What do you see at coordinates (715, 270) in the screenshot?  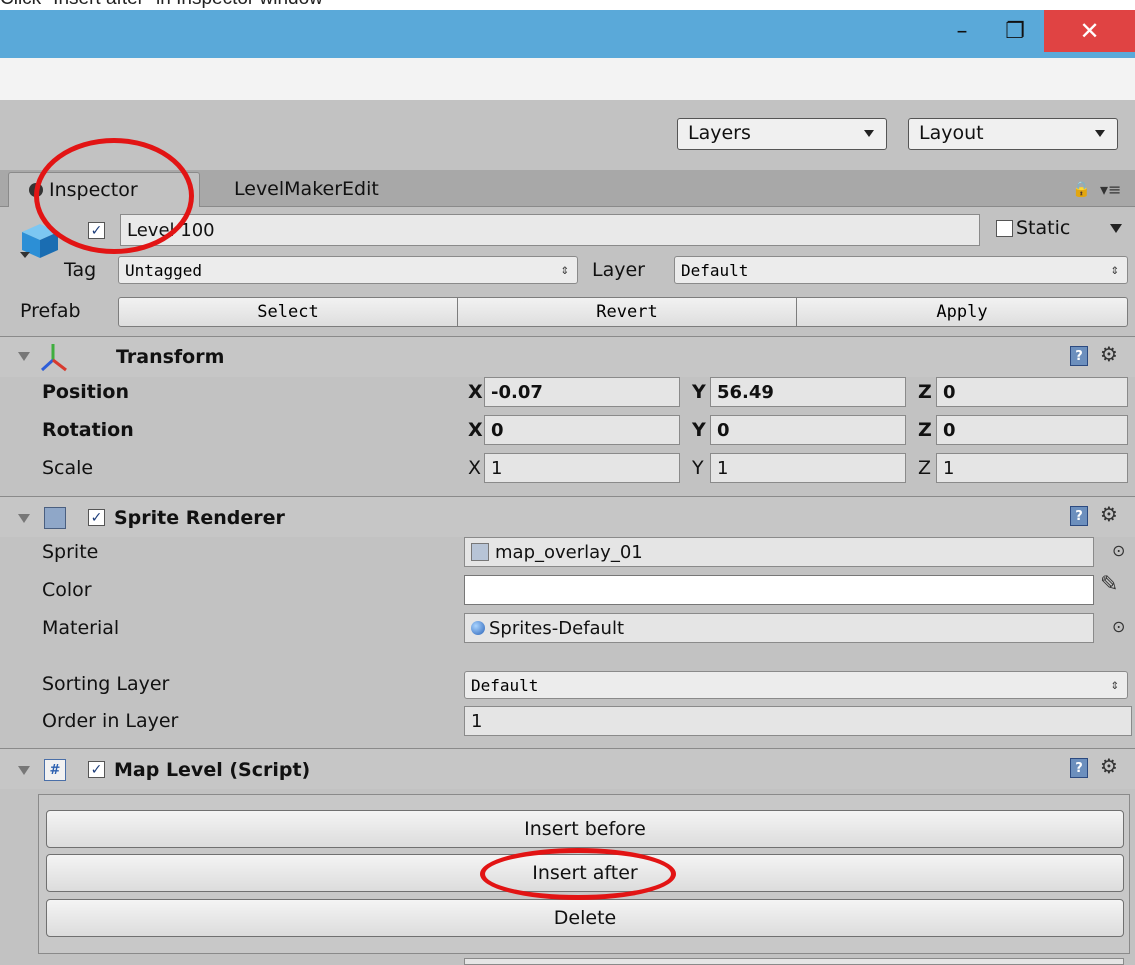 I see `layer-value: Default` at bounding box center [715, 270].